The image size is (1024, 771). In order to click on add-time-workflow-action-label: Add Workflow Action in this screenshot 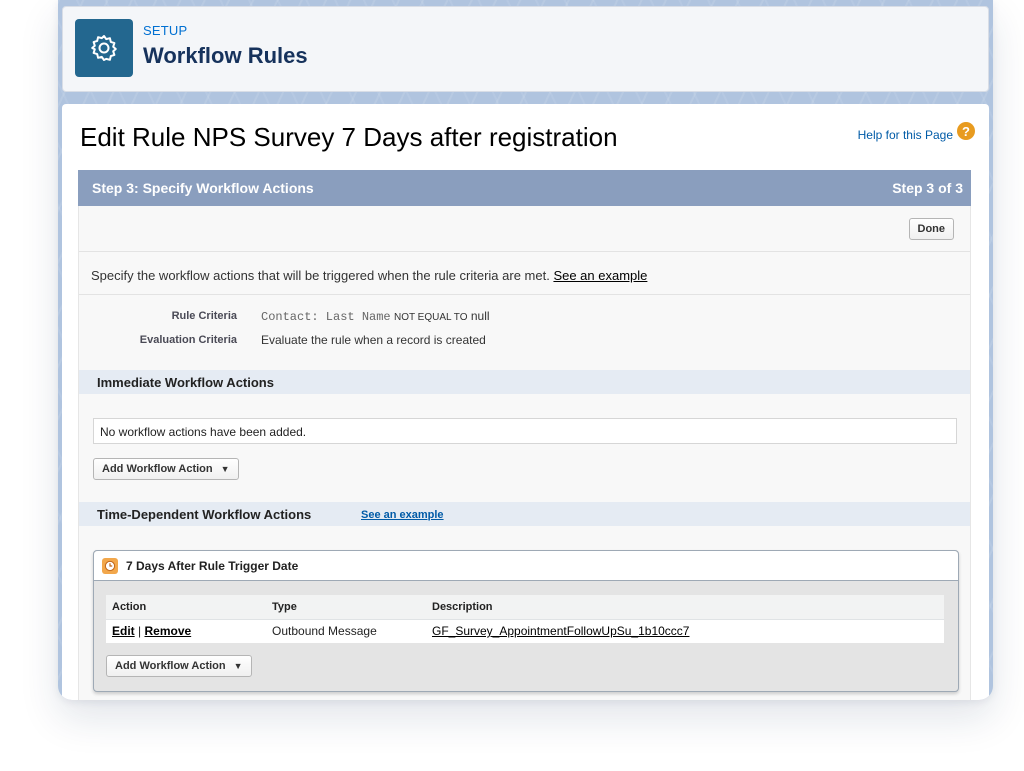, I will do `click(170, 666)`.